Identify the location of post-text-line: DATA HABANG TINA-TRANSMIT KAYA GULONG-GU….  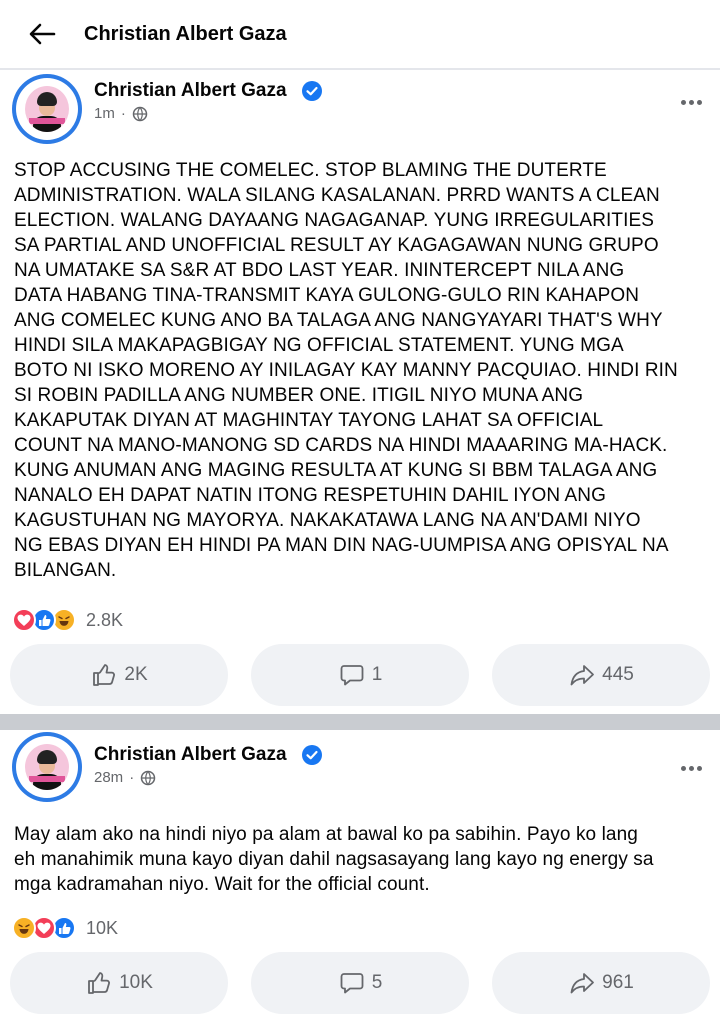
(327, 295).